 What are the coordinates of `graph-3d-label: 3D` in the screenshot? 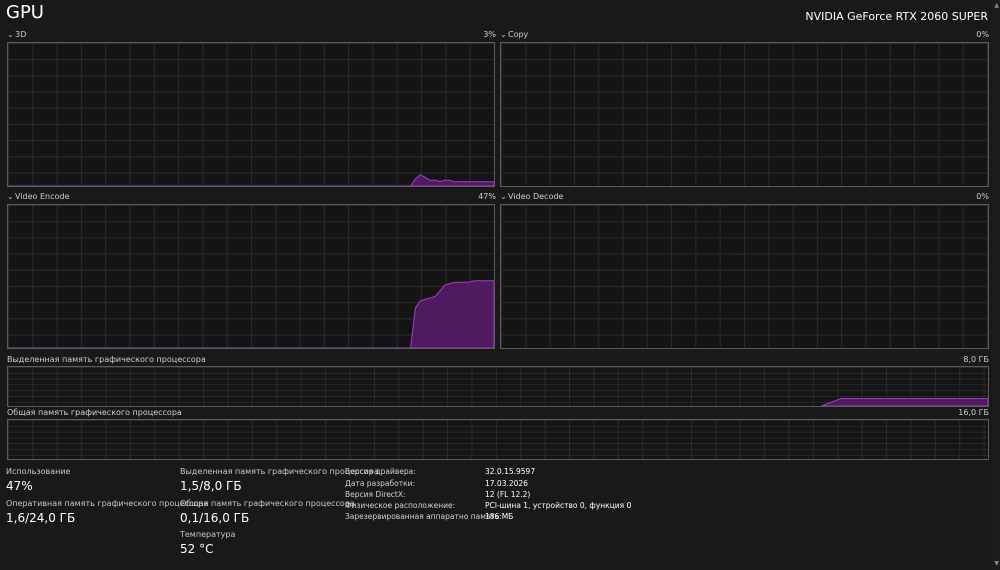 It's located at (21, 34).